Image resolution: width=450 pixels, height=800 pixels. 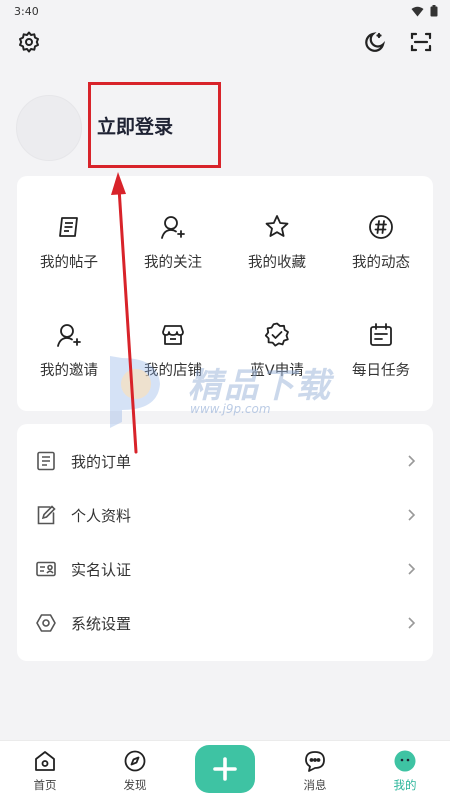 What do you see at coordinates (173, 371) in the screenshot?
I see `grid-label: 我的店铺` at bounding box center [173, 371].